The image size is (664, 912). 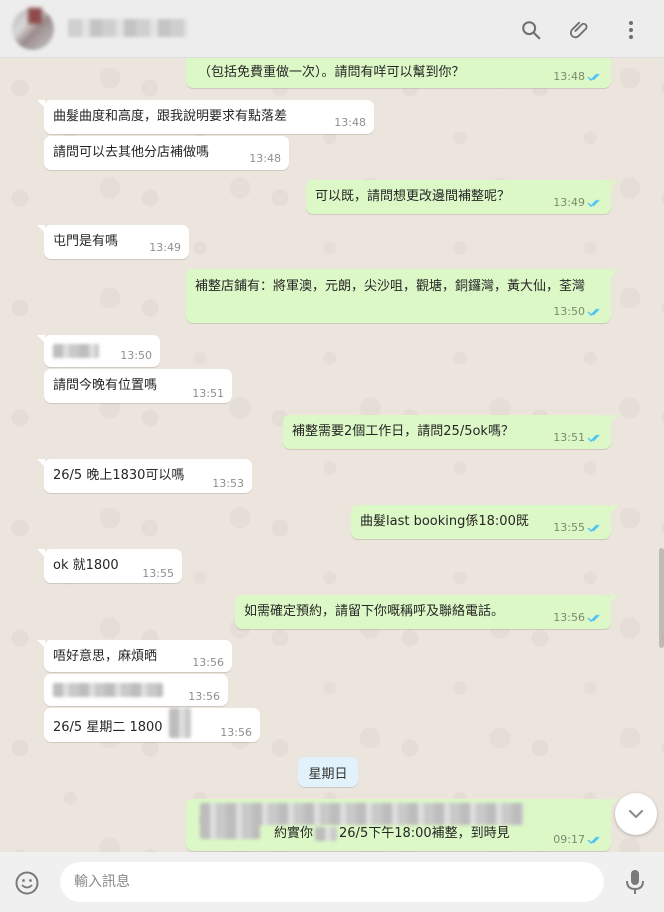 I want to click on message-incoming: 請問今晚有位置嗎 13:51, so click(x=138, y=386).